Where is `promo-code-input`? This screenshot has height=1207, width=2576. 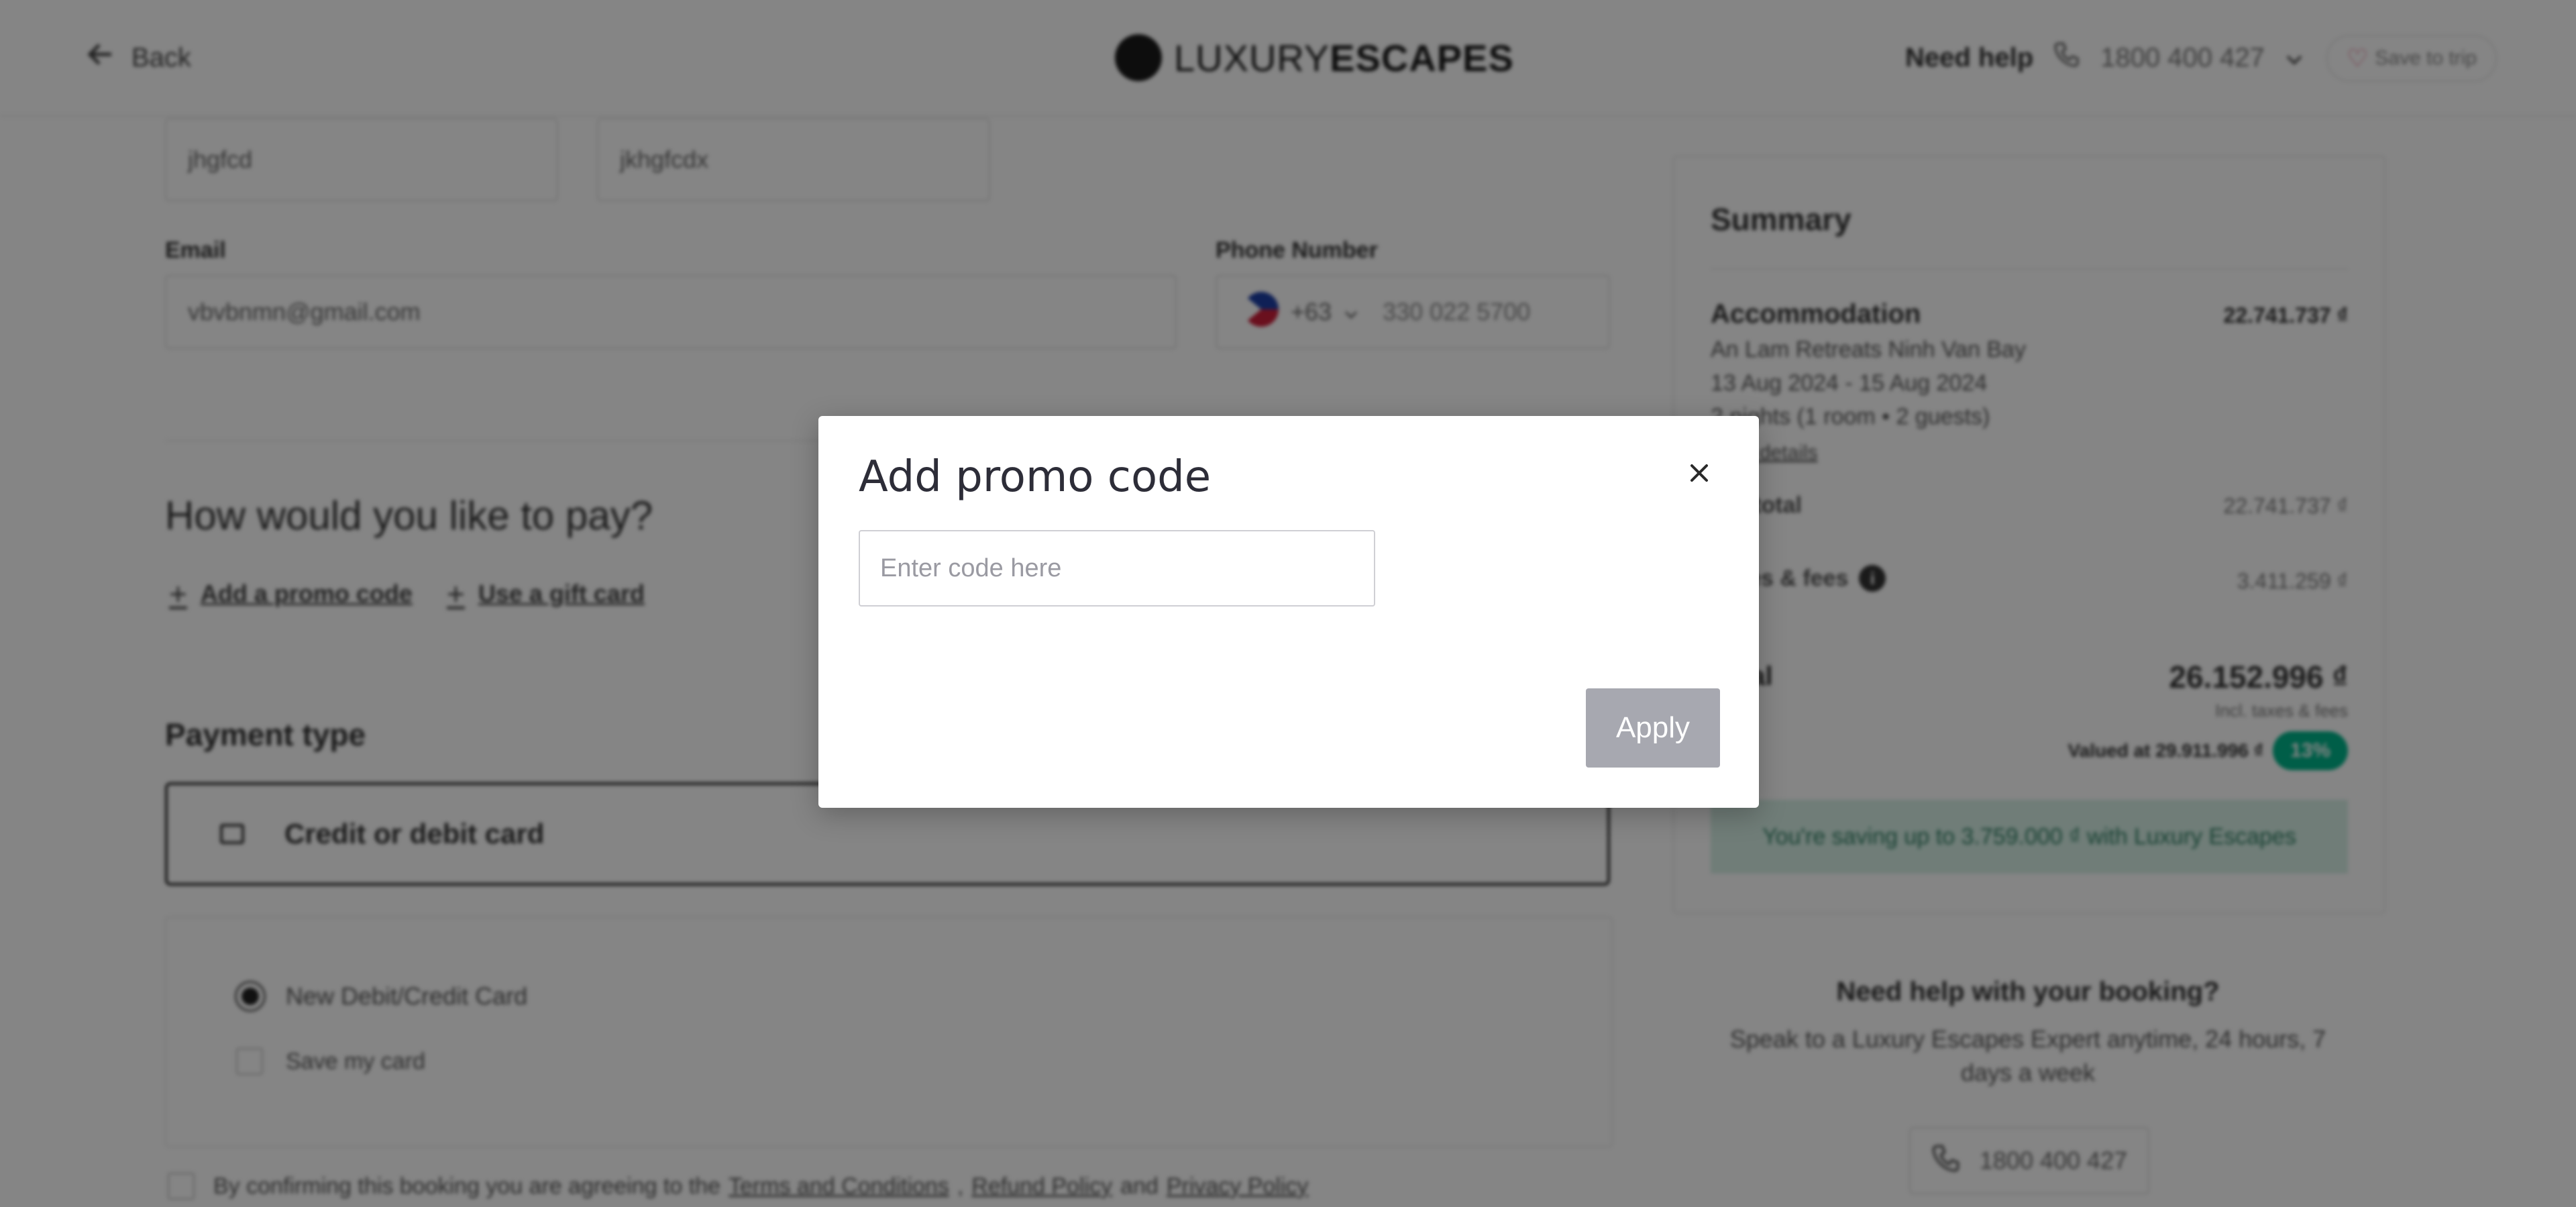
promo-code-input is located at coordinates (1117, 568).